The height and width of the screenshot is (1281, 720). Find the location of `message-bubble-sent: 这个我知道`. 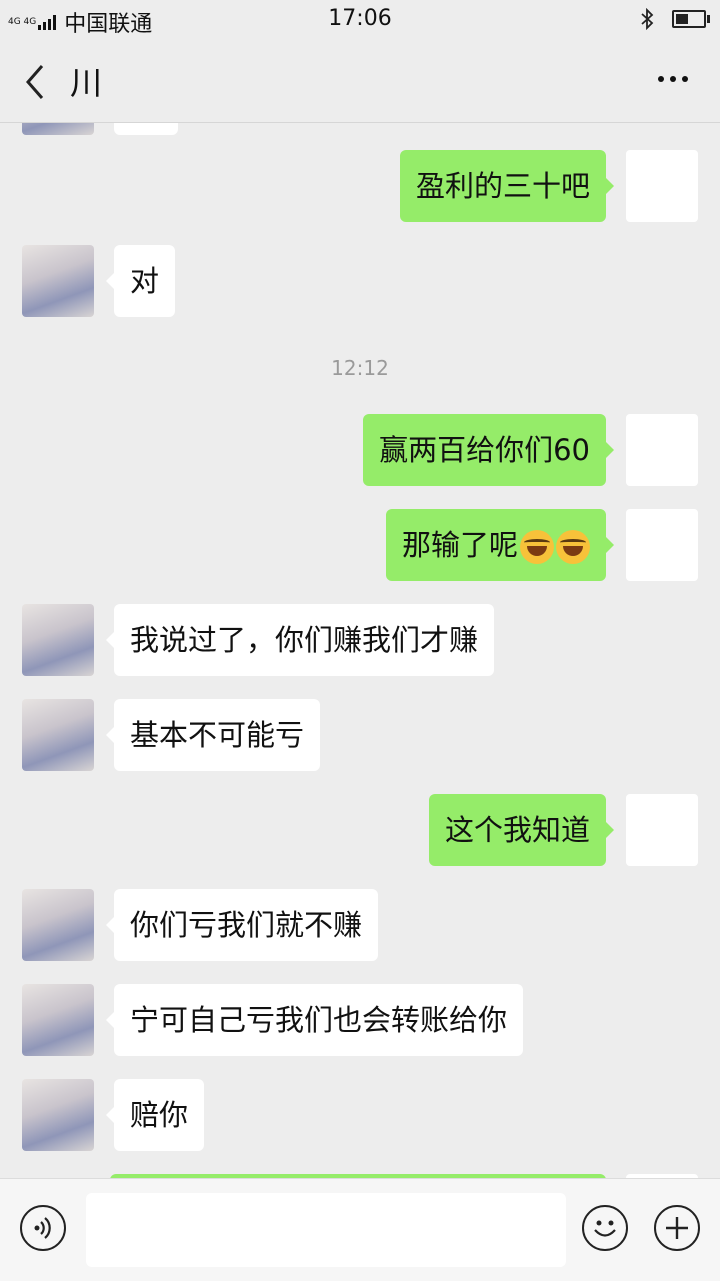

message-bubble-sent: 这个我知道 is located at coordinates (521, 830).